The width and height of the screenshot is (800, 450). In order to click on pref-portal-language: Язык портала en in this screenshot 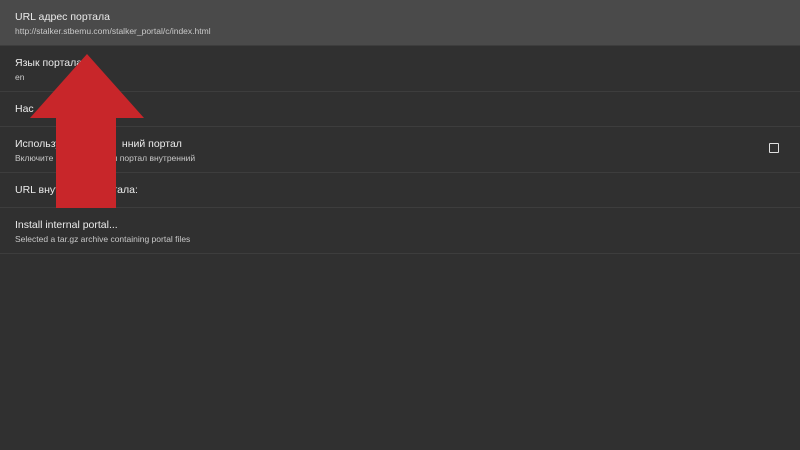, I will do `click(400, 69)`.